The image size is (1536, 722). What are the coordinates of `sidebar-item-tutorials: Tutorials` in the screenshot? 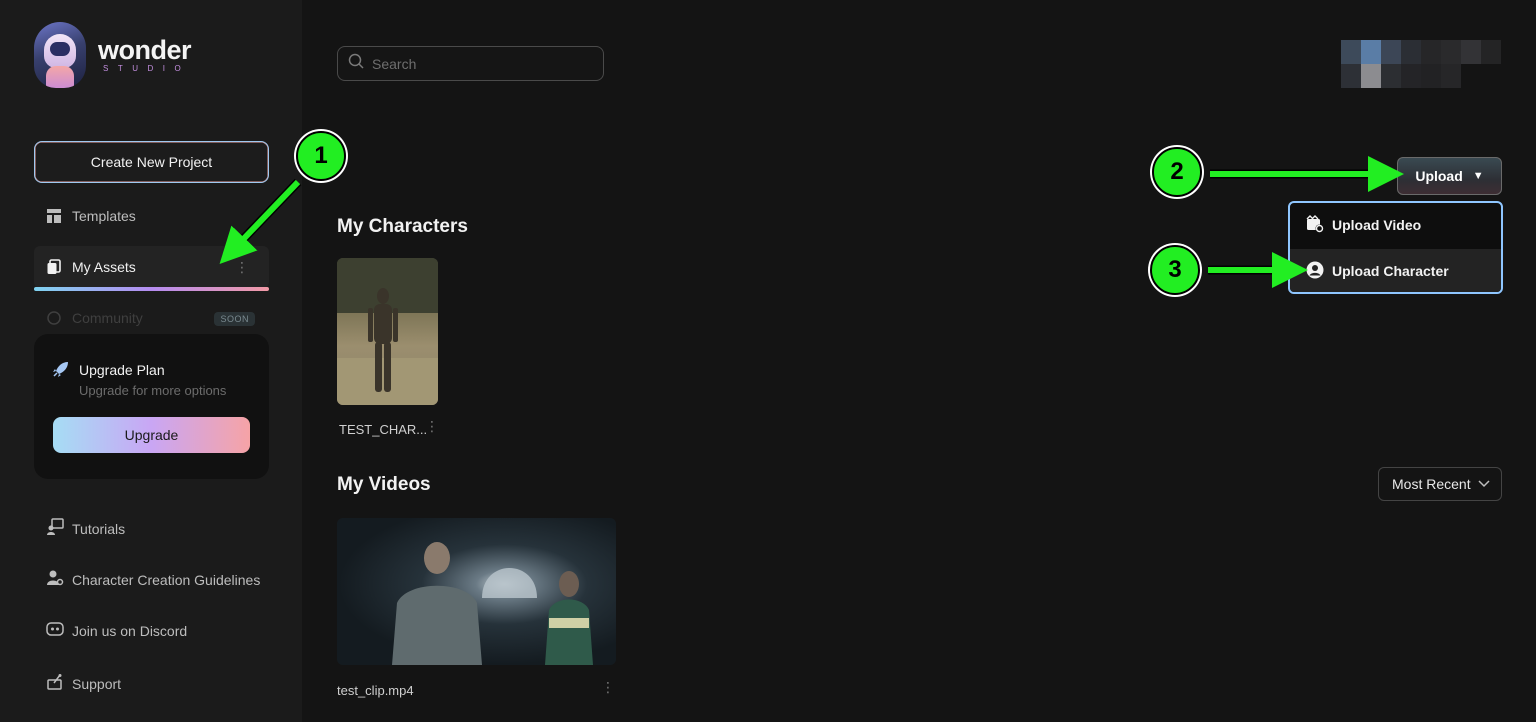 It's located at (85, 528).